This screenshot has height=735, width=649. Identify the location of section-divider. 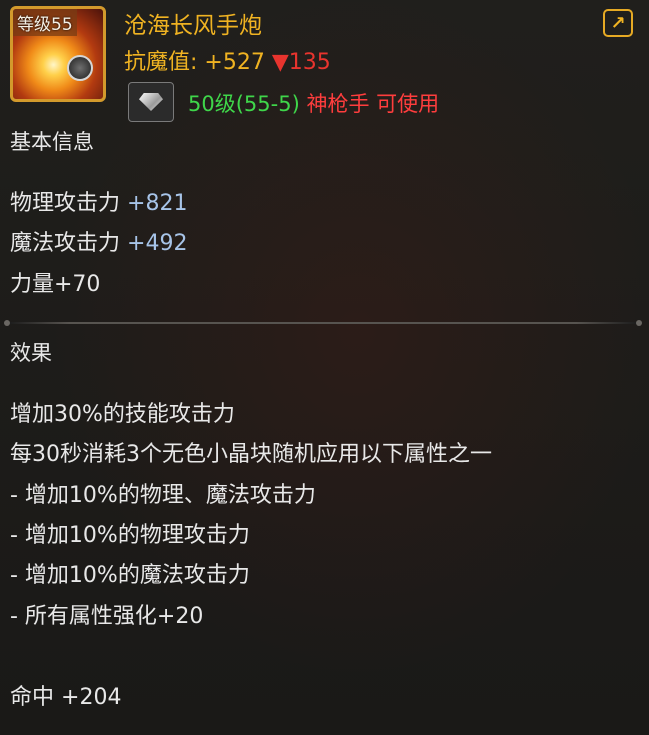
(323, 323).